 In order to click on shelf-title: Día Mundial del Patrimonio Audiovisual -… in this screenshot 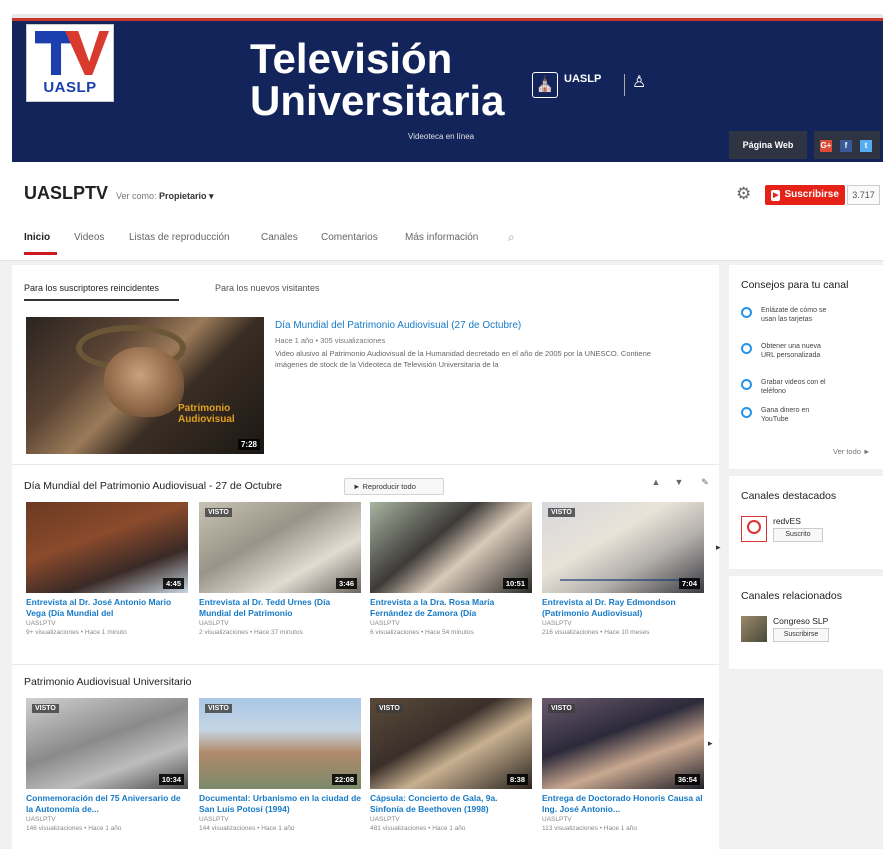, I will do `click(153, 486)`.